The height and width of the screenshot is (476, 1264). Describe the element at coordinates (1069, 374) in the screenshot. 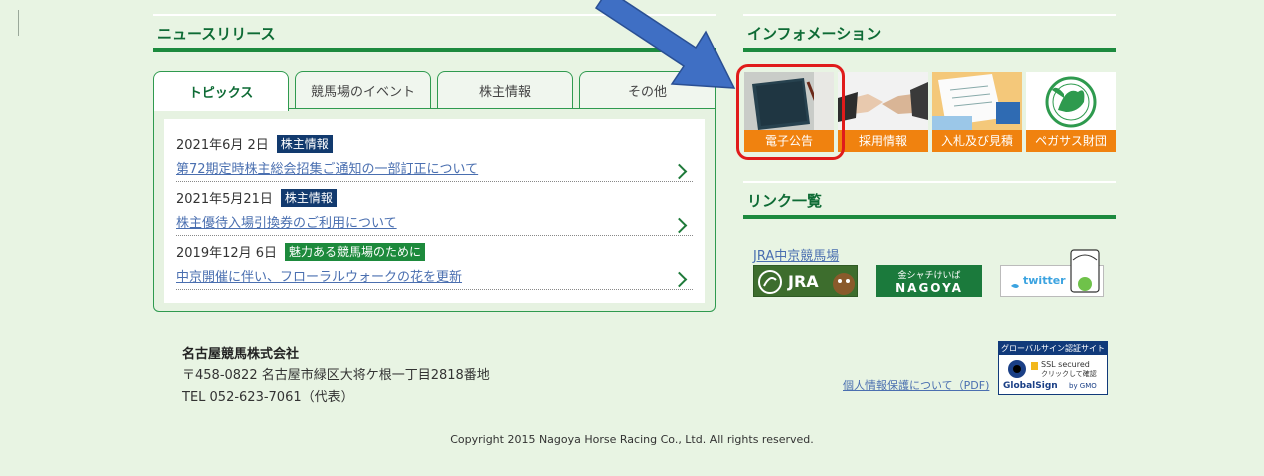

I see `ssl-click-text: クリックして確認` at that location.